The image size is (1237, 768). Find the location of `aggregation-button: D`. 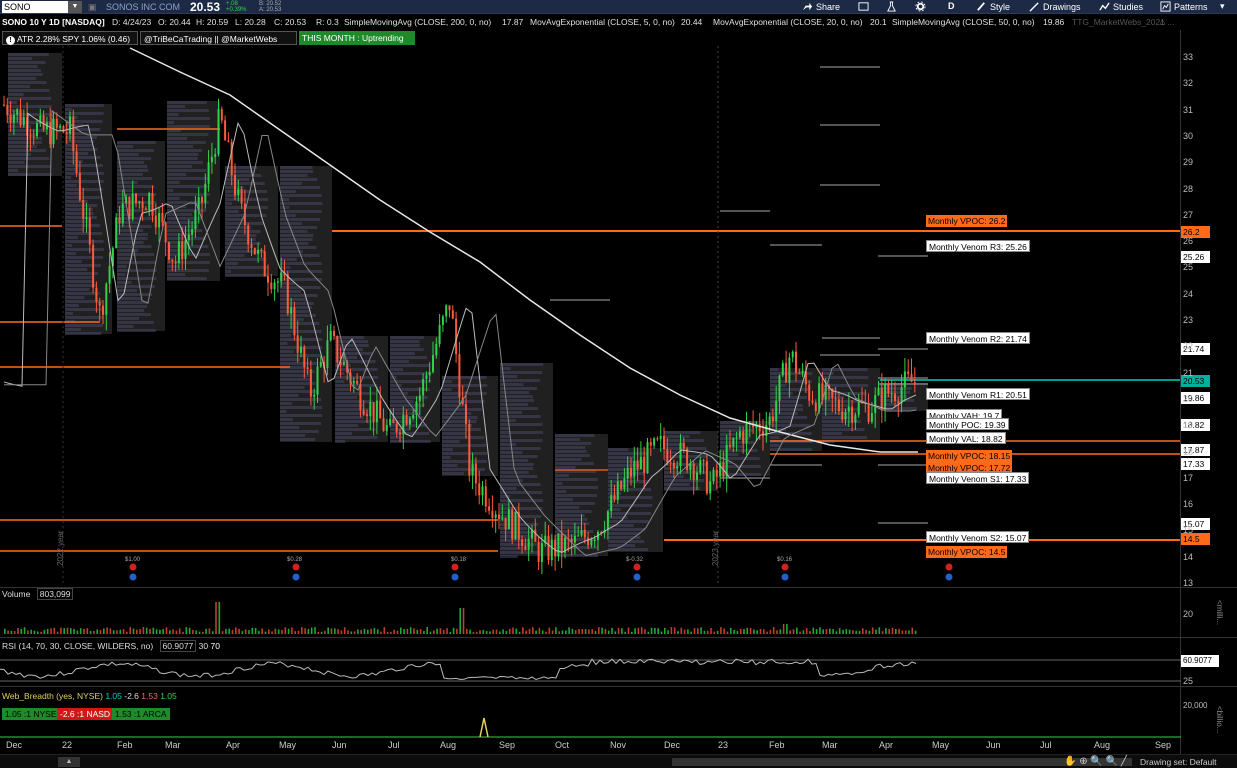

aggregation-button: D is located at coordinates (951, 6).